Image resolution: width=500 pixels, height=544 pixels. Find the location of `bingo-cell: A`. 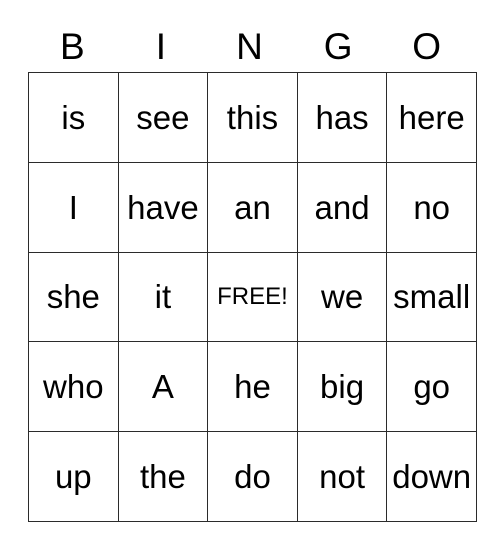

bingo-cell: A is located at coordinates (163, 387).